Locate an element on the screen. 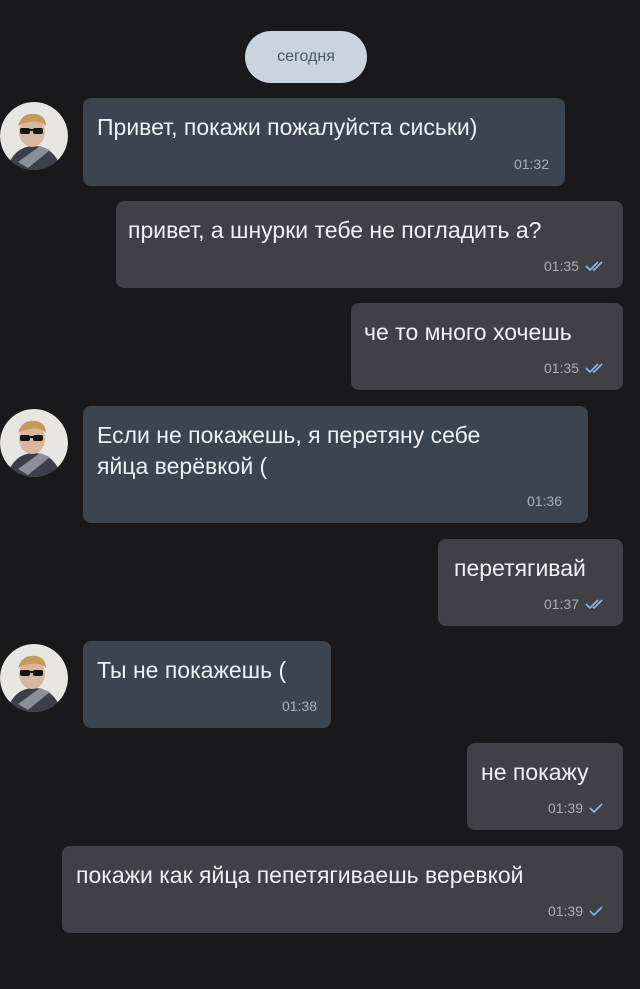 The image size is (640, 989). message-text-line-1: Если не покажешь, я перетяну себе is located at coordinates (289, 435).